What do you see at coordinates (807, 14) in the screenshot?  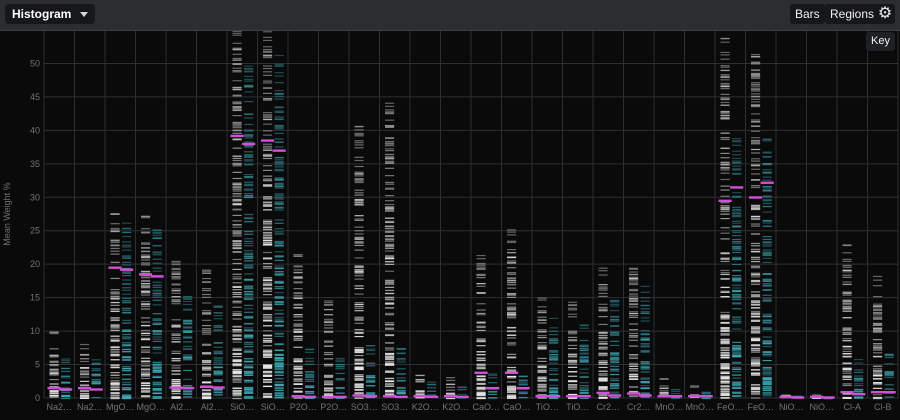 I see `bars-button: Bars` at bounding box center [807, 14].